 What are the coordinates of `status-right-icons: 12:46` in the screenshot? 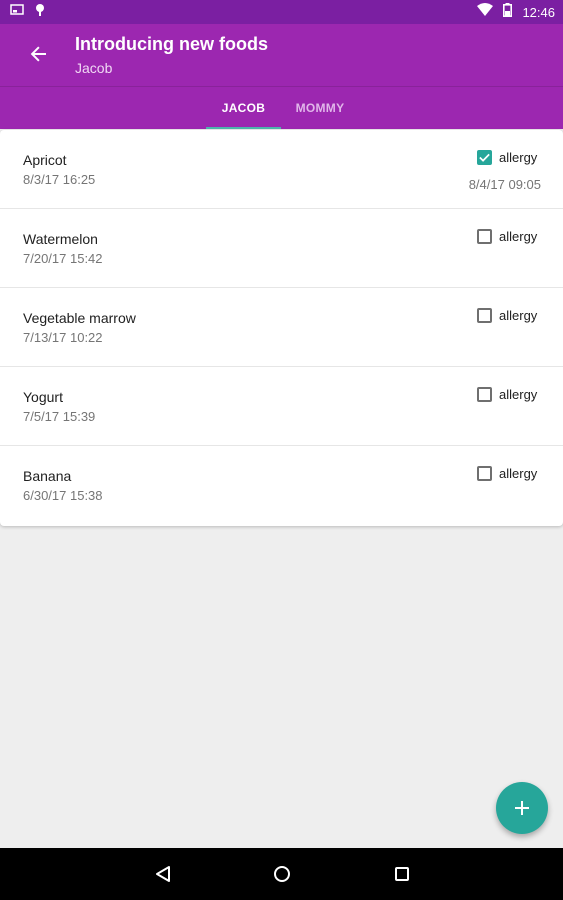 It's located at (516, 12).